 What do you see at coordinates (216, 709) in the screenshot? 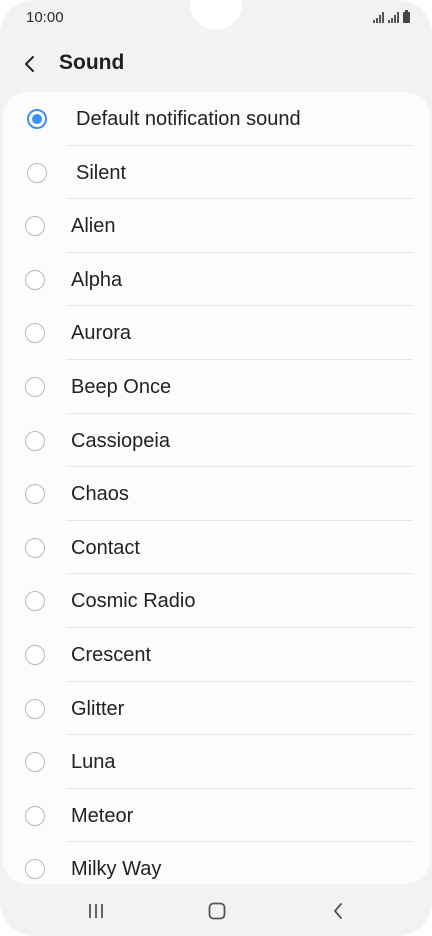
I see `sound-option: Glitter` at bounding box center [216, 709].